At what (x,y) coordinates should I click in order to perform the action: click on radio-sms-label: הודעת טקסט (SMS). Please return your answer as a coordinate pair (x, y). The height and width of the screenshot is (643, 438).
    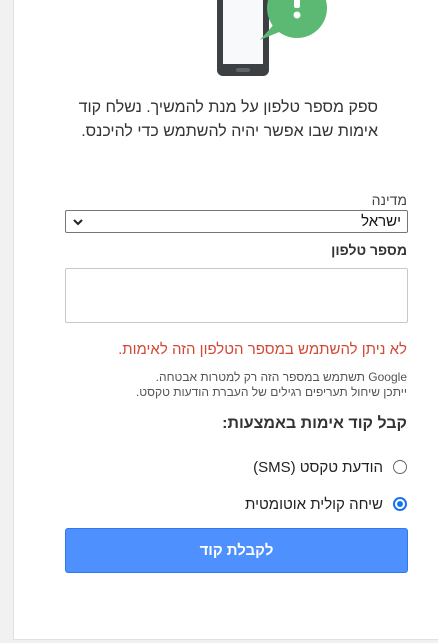
    Looking at the image, I should click on (318, 467).